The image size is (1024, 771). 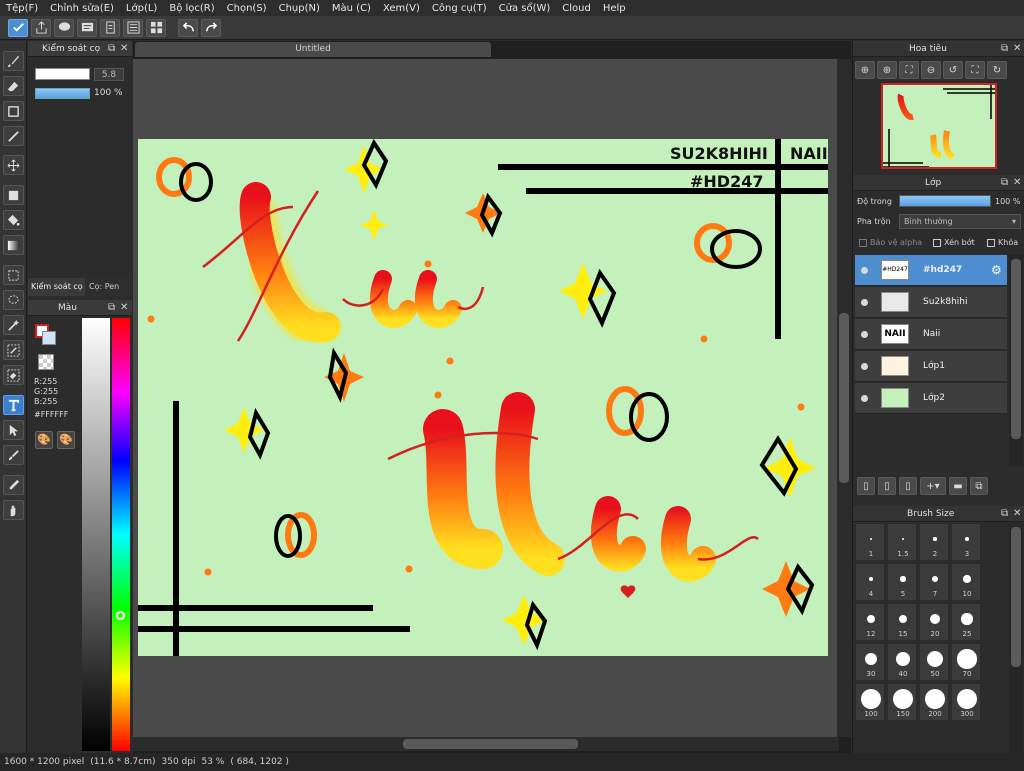 I want to click on operation-tool, so click(x=13, y=430).